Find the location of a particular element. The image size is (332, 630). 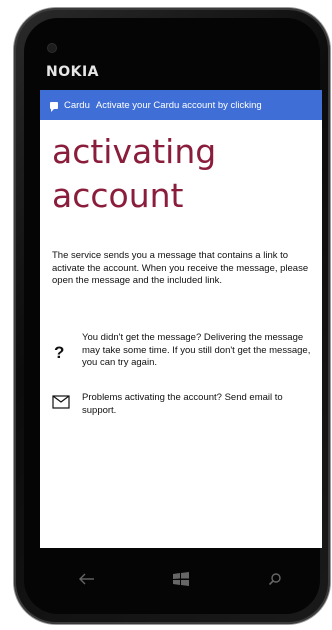

toast-app-name: Cardu is located at coordinates (77, 105).